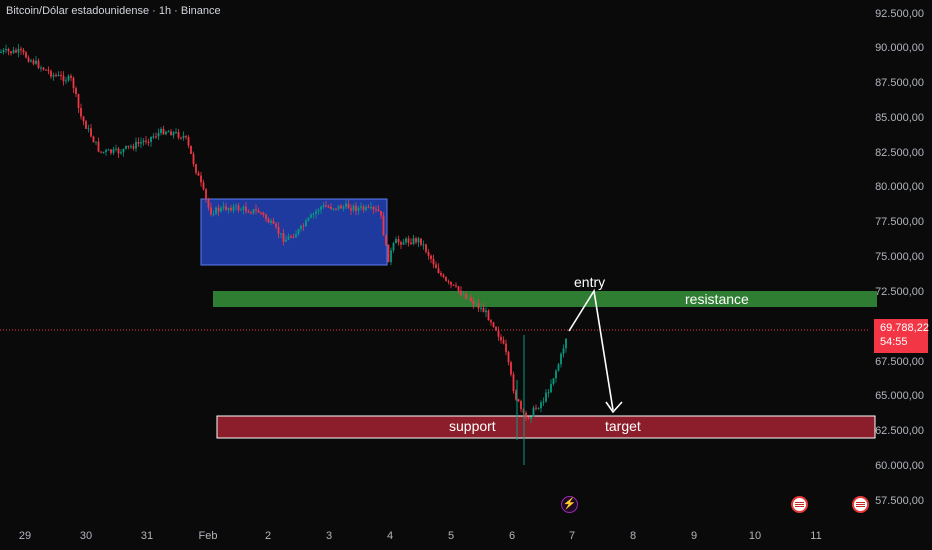 The height and width of the screenshot is (550, 932). What do you see at coordinates (208, 536) in the screenshot?
I see `time-tick: Feb` at bounding box center [208, 536].